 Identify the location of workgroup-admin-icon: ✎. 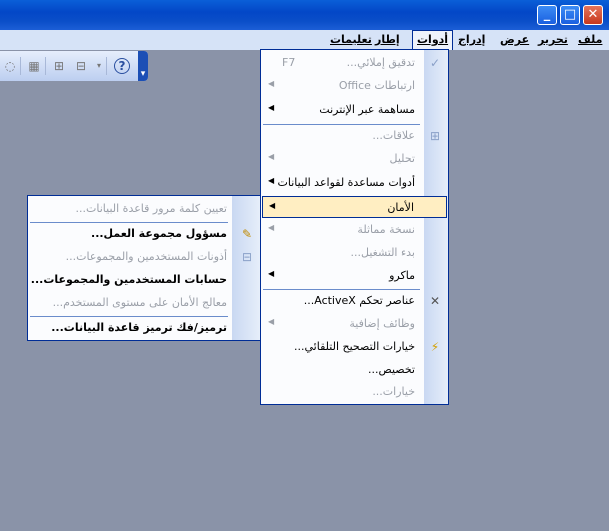
(247, 234).